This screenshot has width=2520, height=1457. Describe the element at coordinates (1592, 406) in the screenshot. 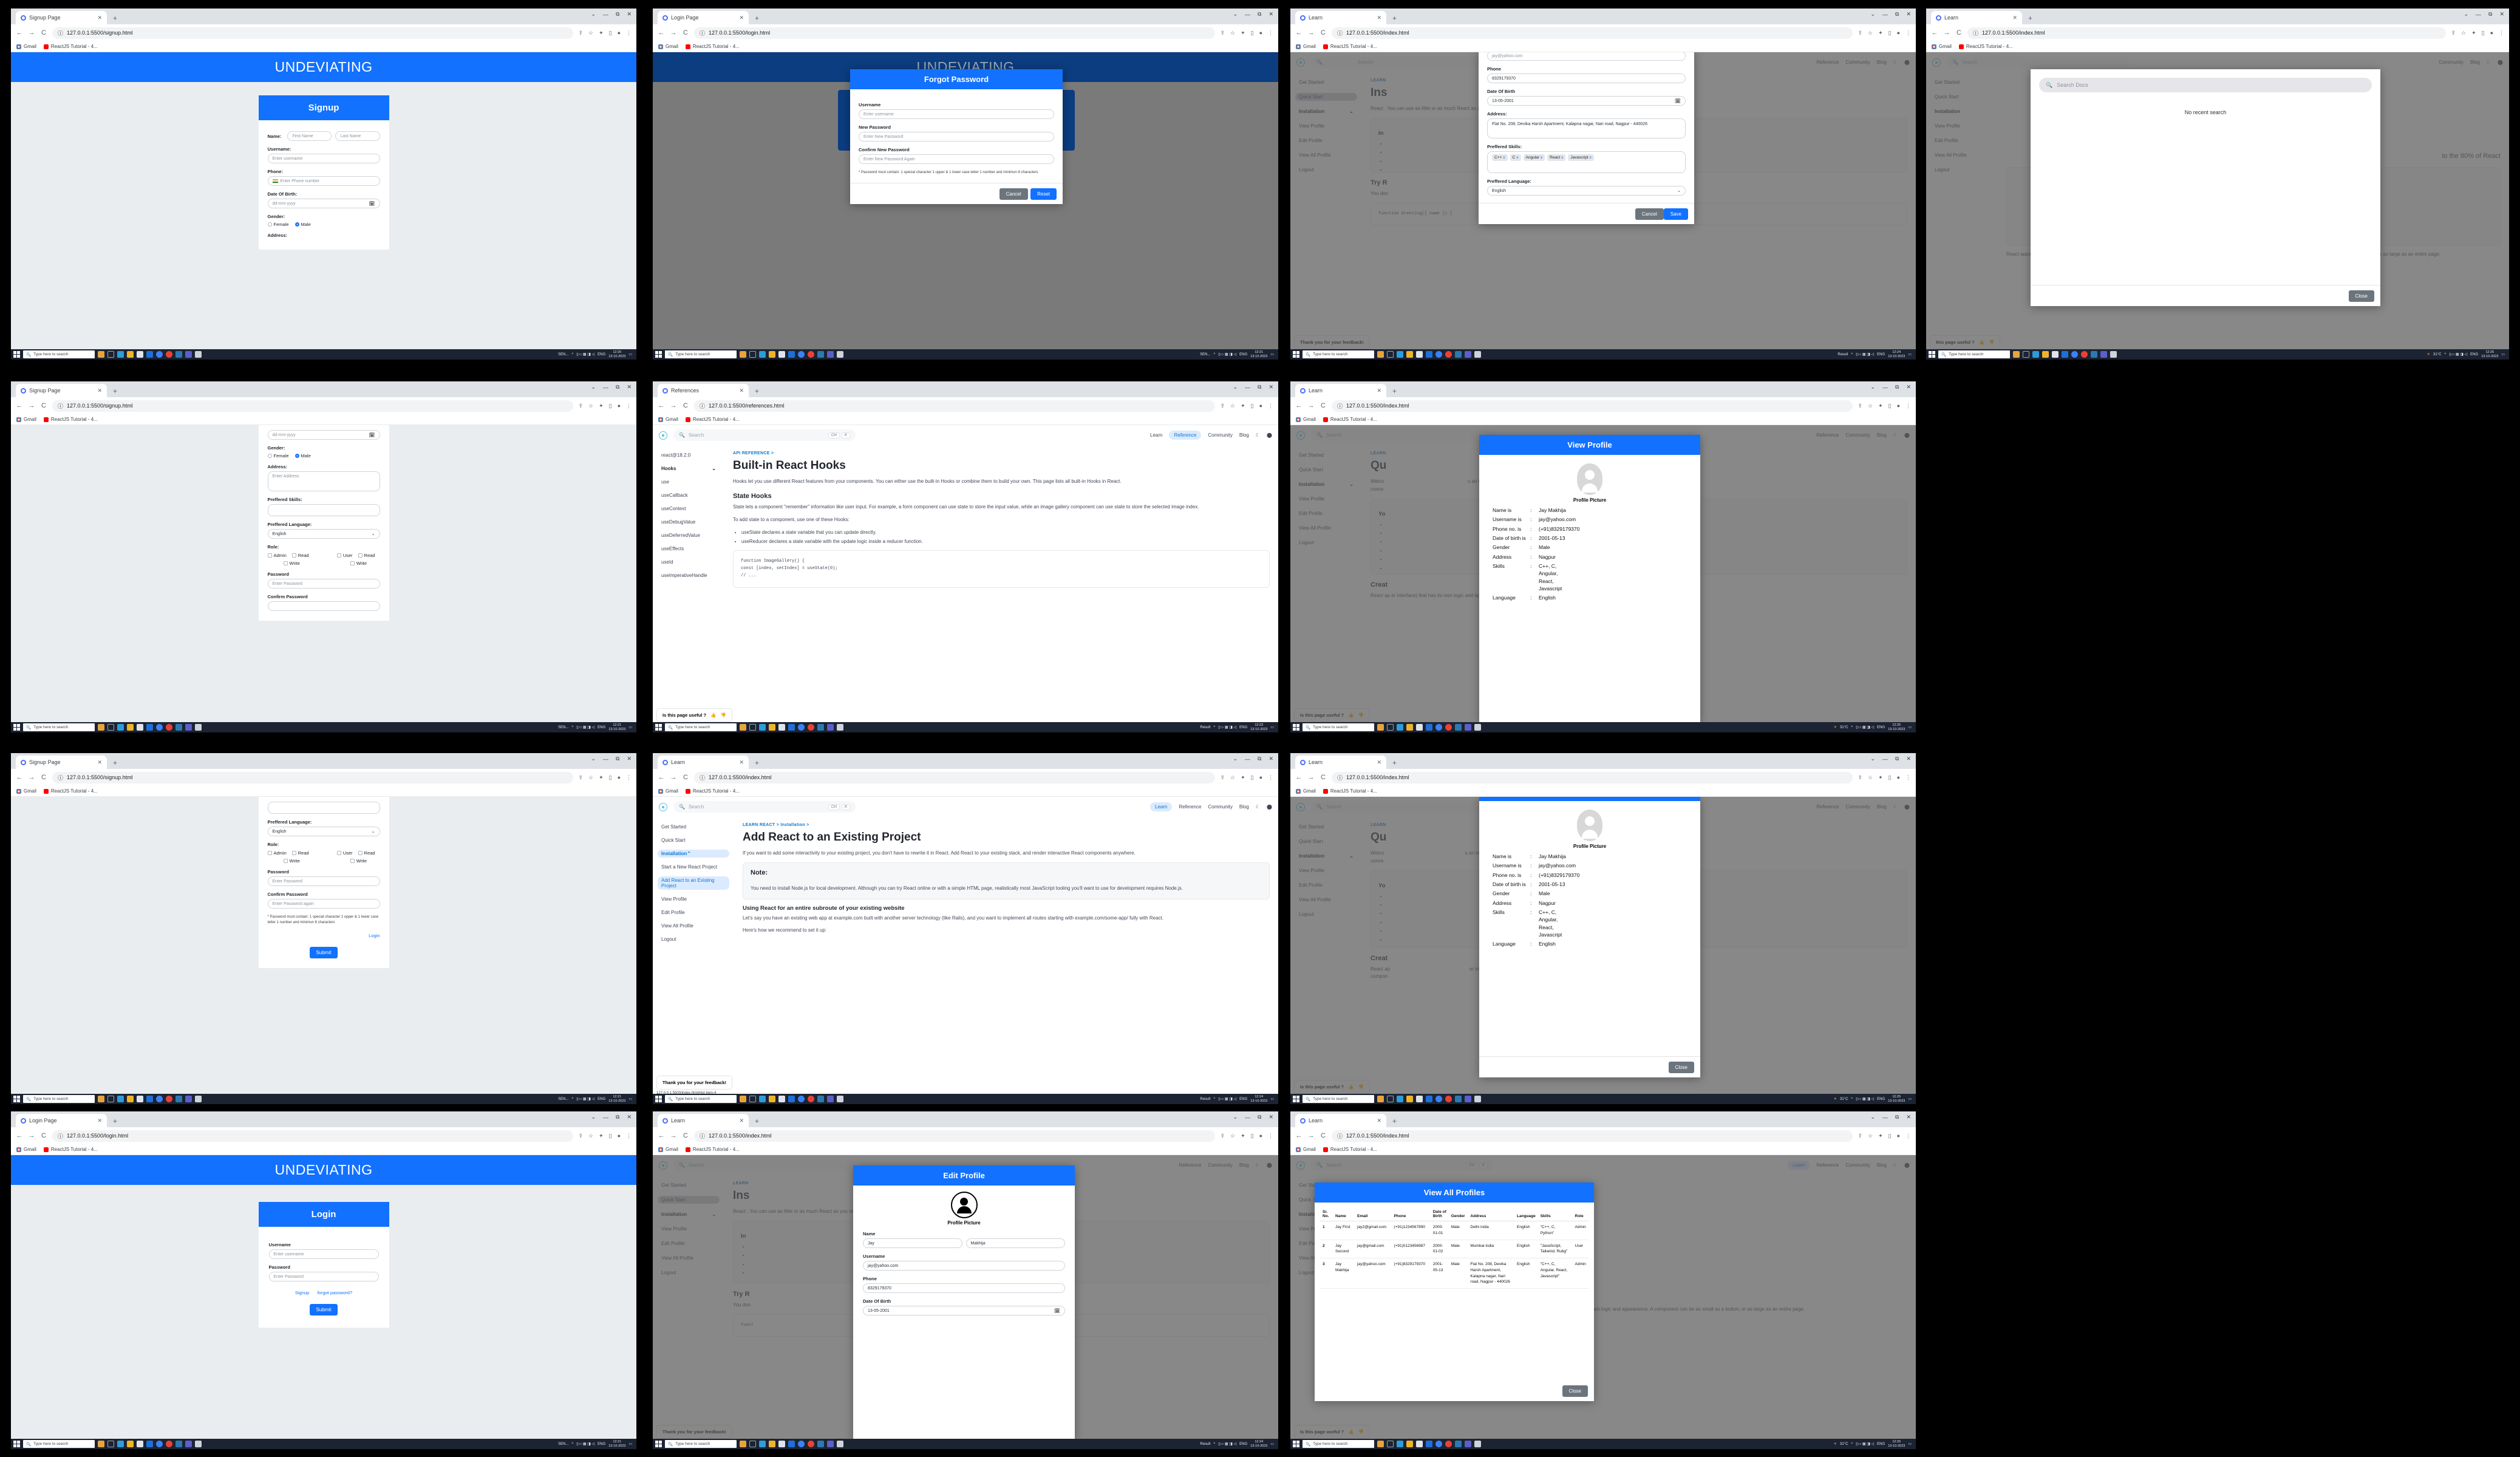

I see `address-bar: ⓘ 127.0.0.1:5500/index.html` at that location.